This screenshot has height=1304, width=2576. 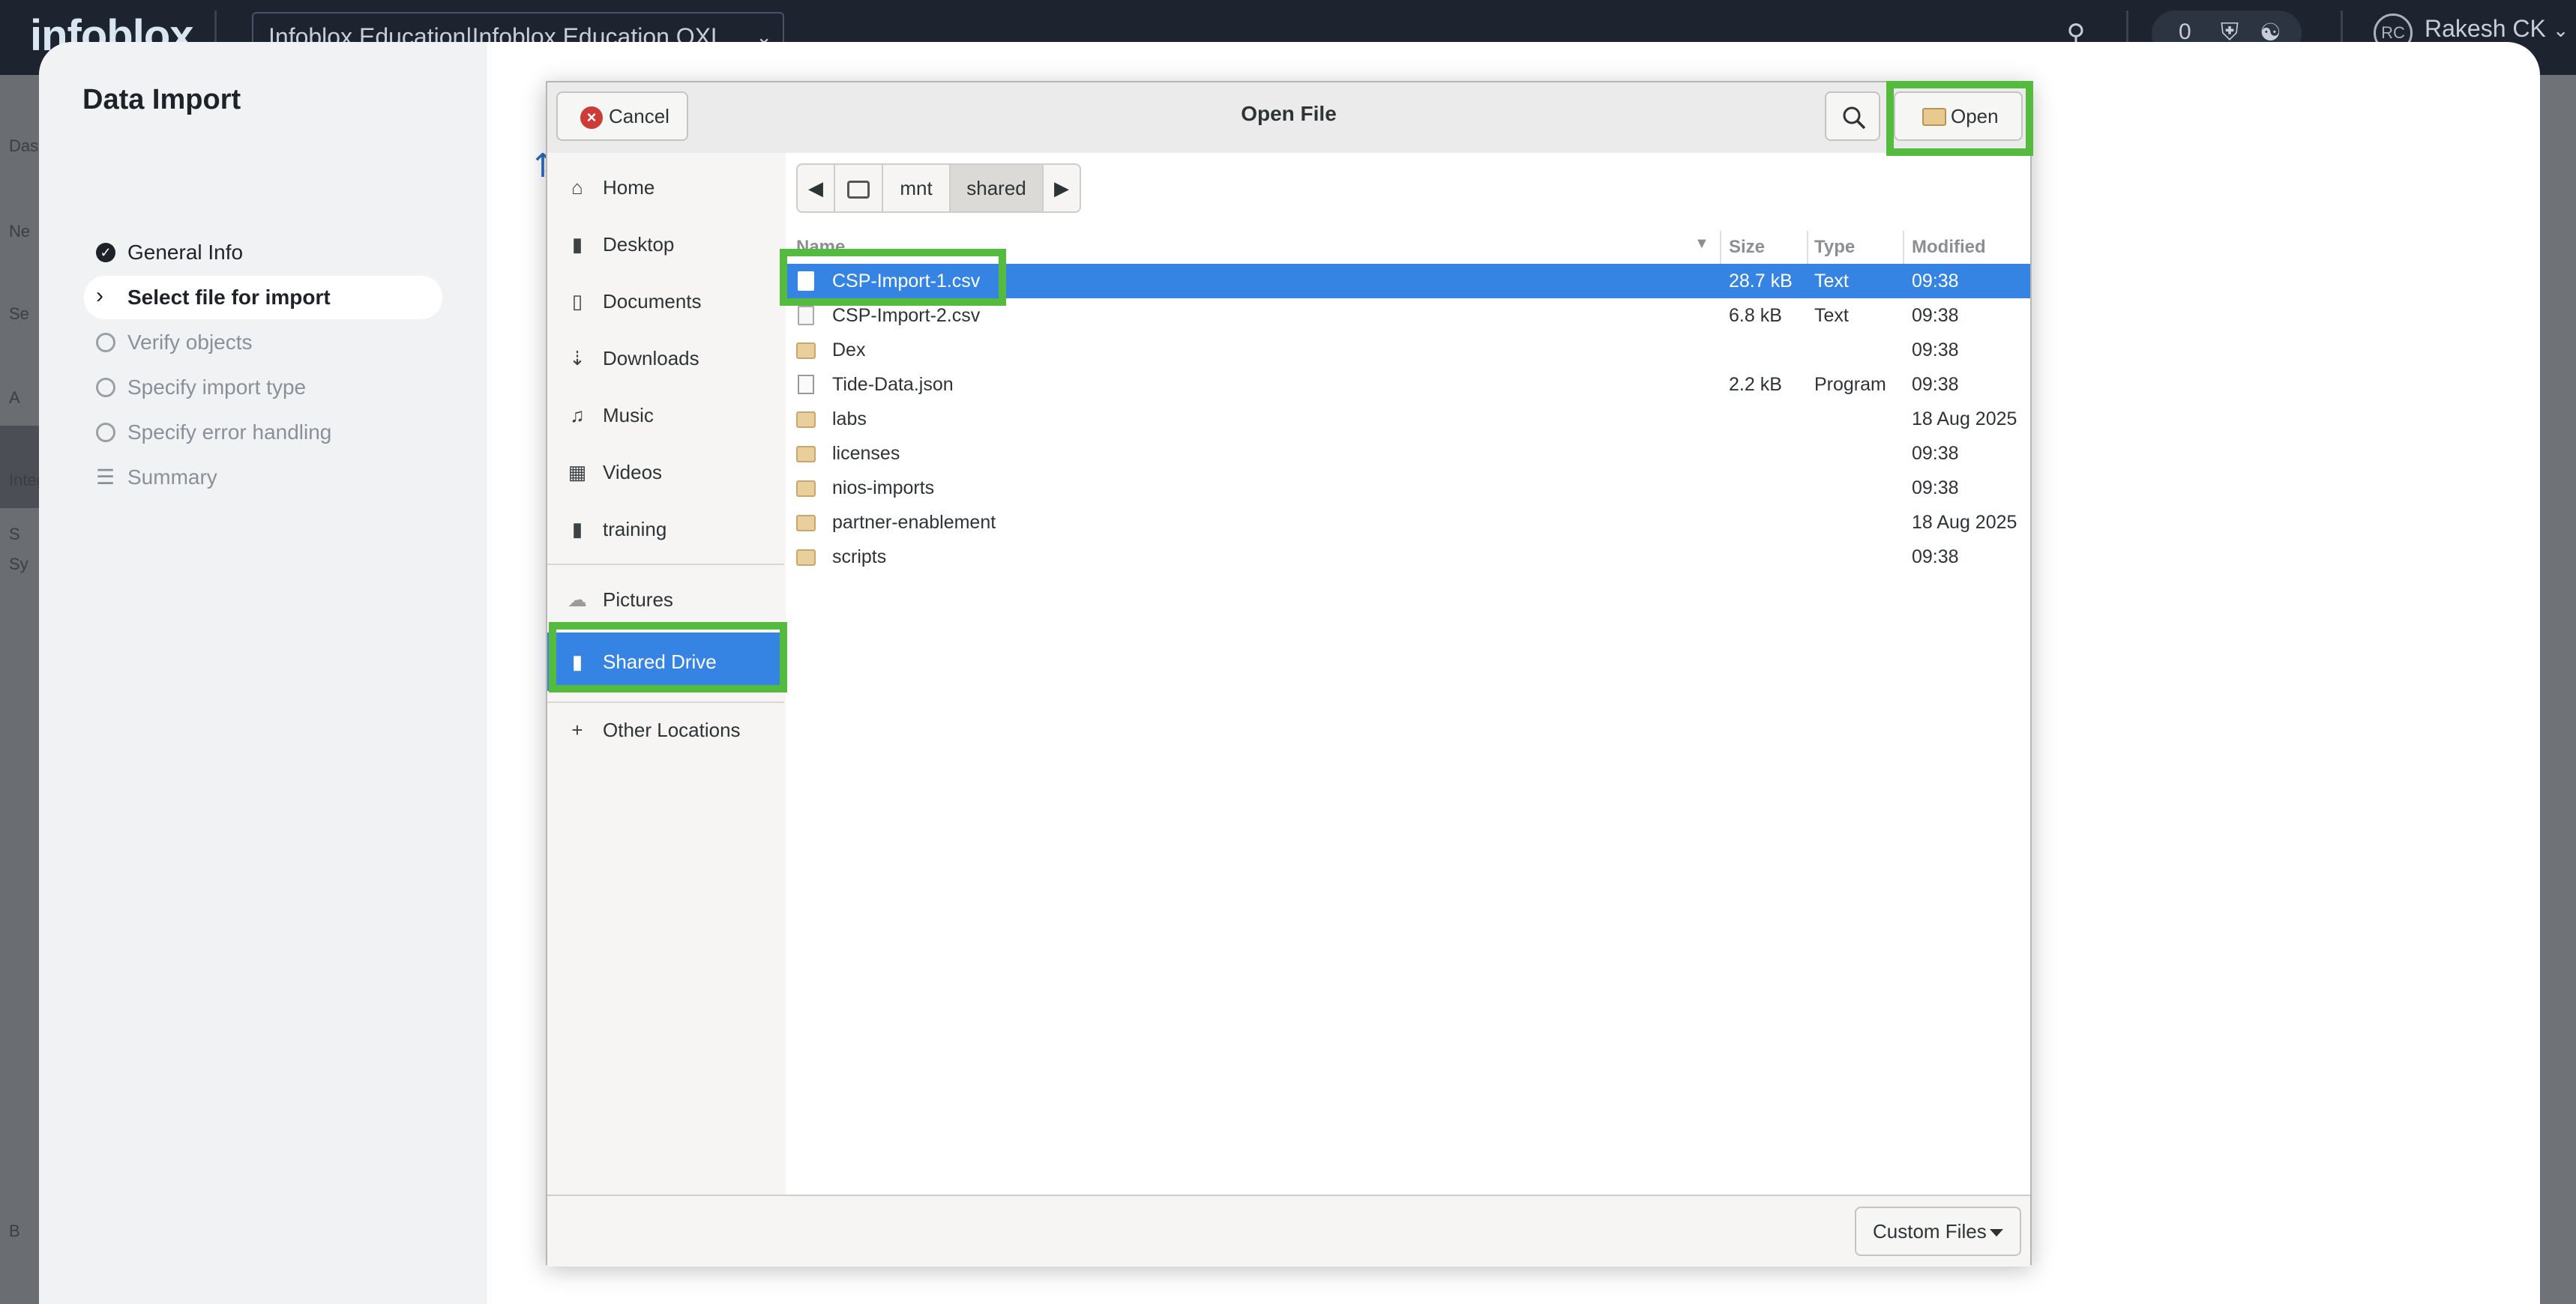 I want to click on file-size: 2.2 kB, so click(x=1755, y=385).